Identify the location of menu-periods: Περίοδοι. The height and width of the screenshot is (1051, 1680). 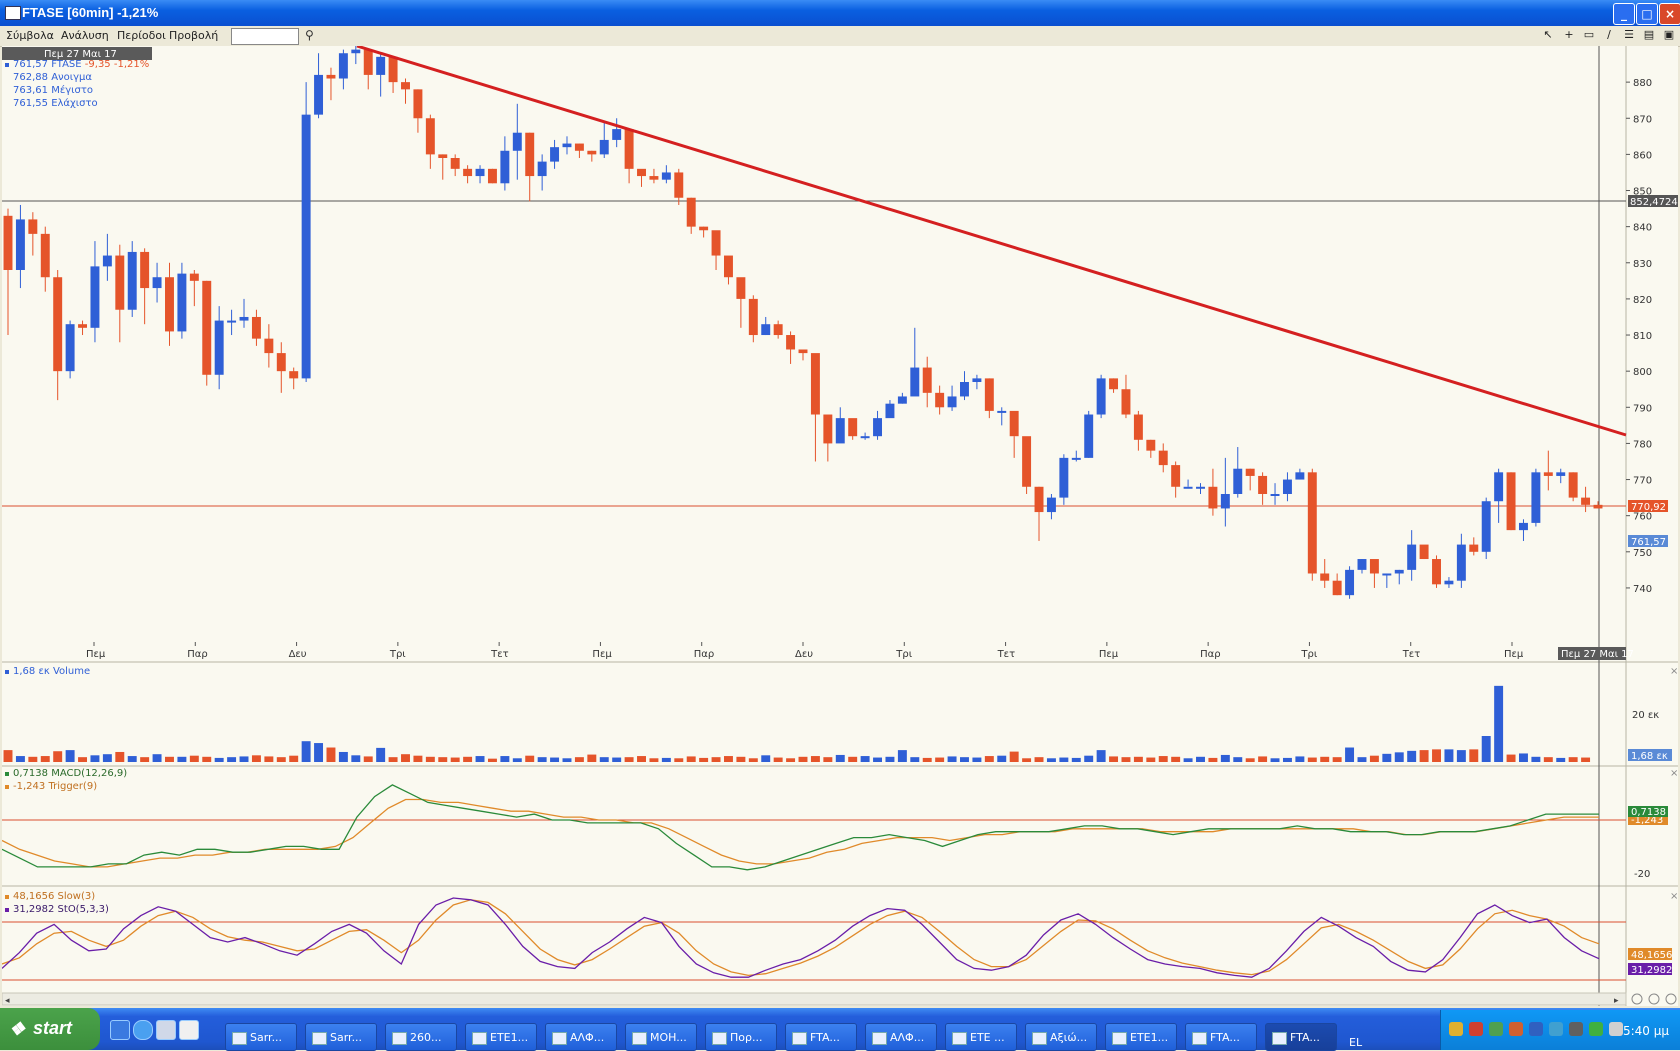
(141, 35).